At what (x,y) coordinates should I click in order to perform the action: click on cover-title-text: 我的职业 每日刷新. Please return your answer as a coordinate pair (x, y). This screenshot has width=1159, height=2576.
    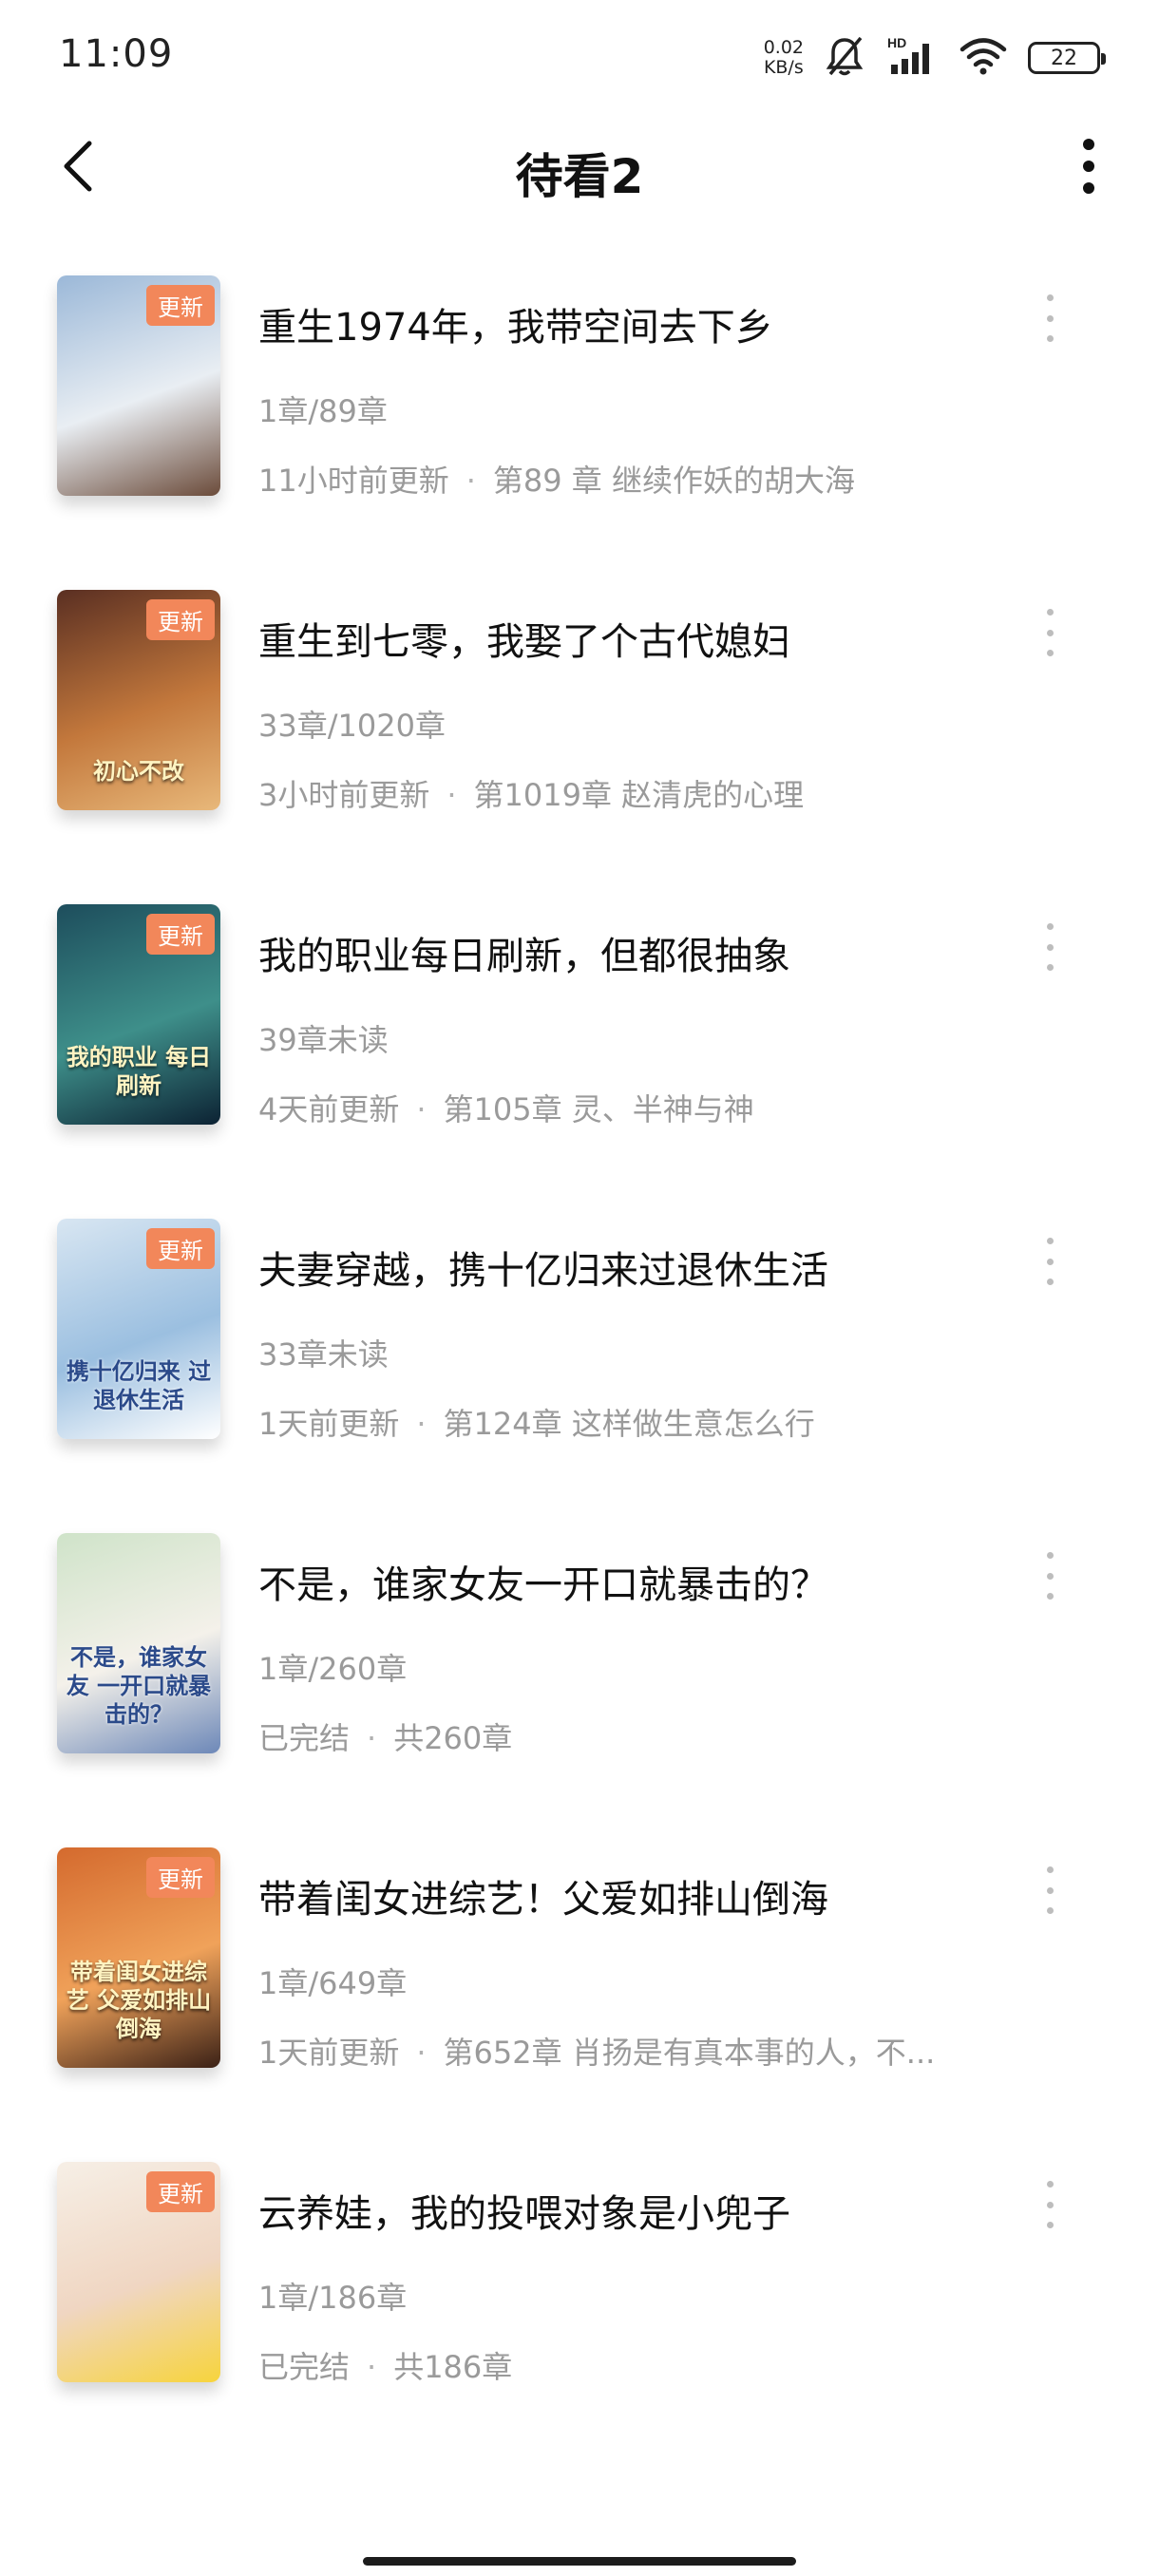
    Looking at the image, I should click on (139, 1071).